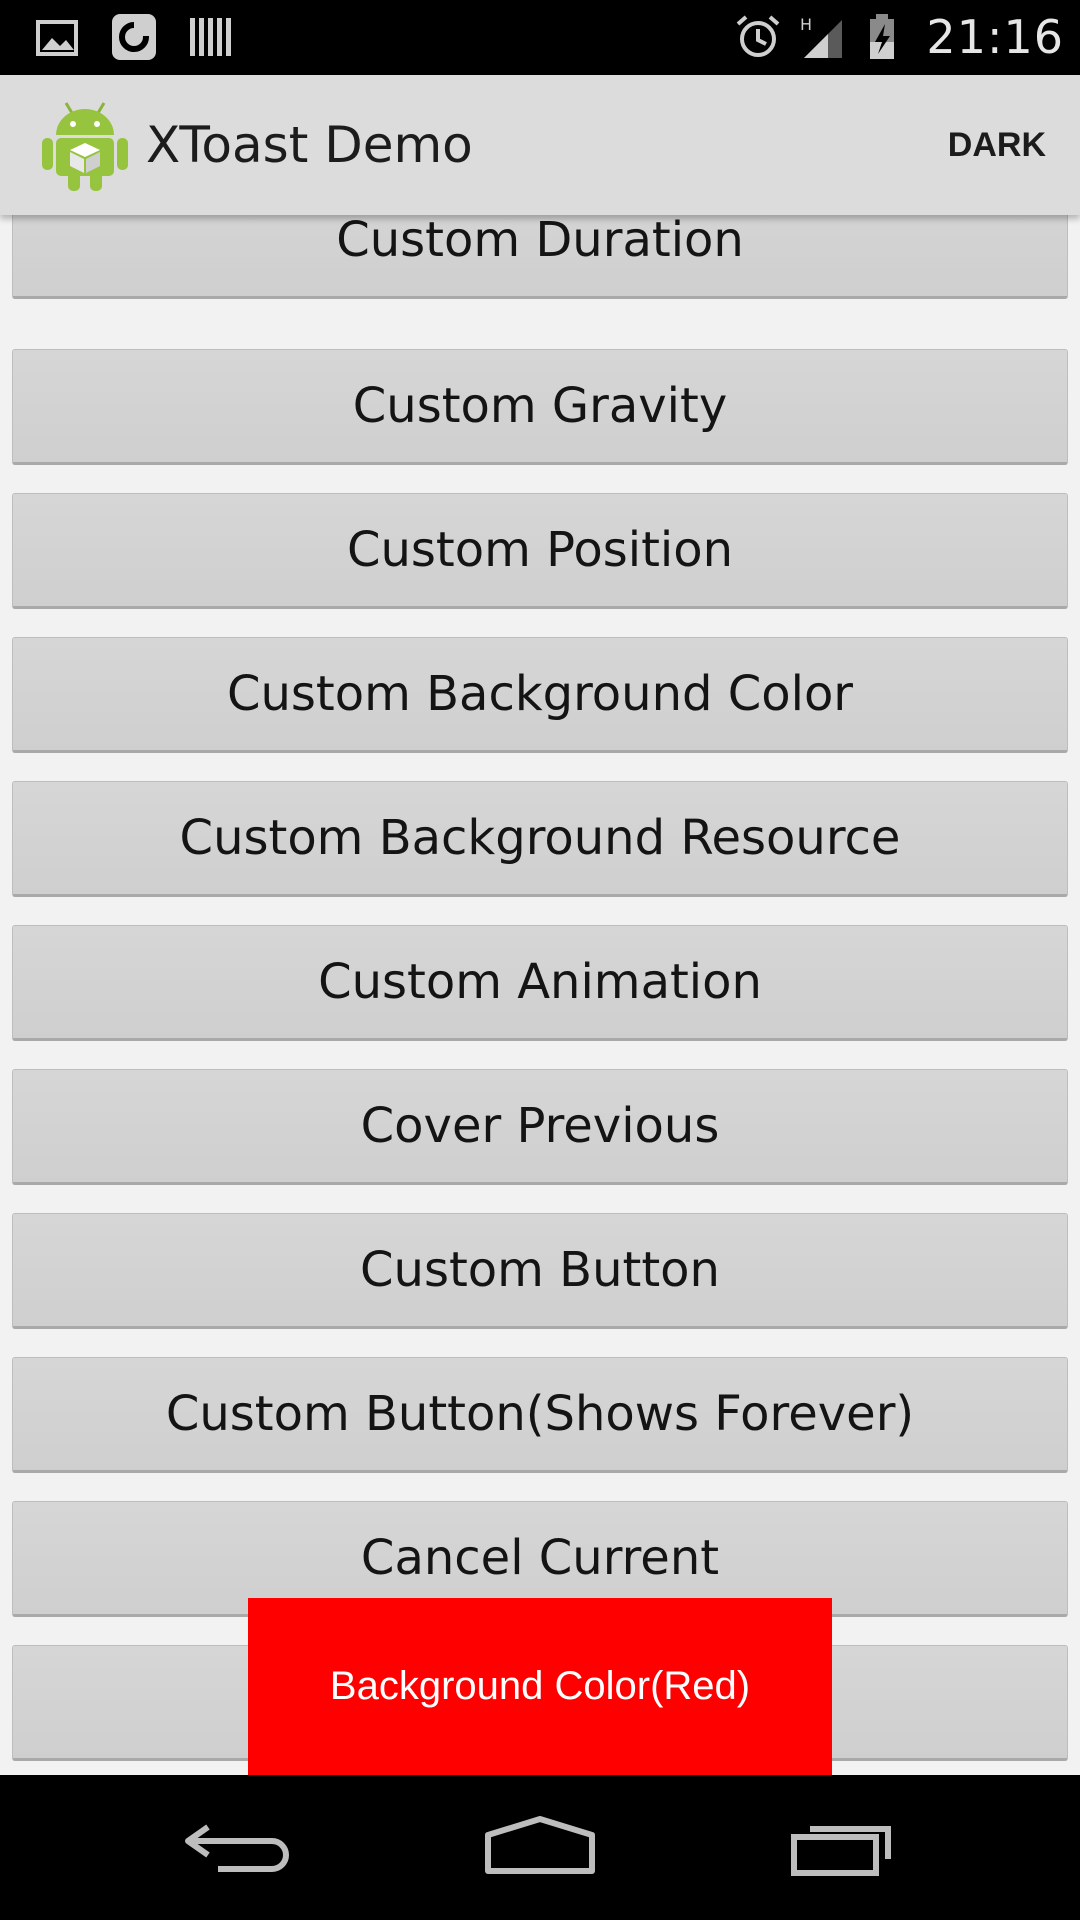 Image resolution: width=1080 pixels, height=1920 pixels. I want to click on battery-charging-icon, so click(882, 36).